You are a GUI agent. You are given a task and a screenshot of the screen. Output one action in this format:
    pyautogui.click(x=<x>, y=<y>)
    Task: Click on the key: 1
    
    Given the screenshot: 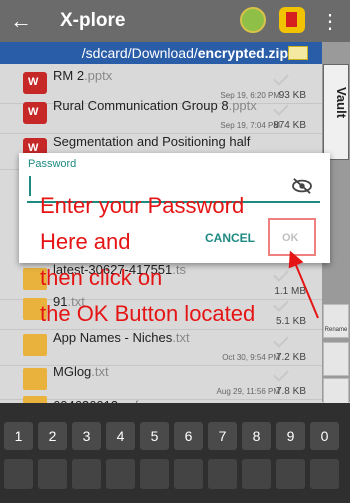 What is the action you would take?
    pyautogui.click(x=18, y=436)
    